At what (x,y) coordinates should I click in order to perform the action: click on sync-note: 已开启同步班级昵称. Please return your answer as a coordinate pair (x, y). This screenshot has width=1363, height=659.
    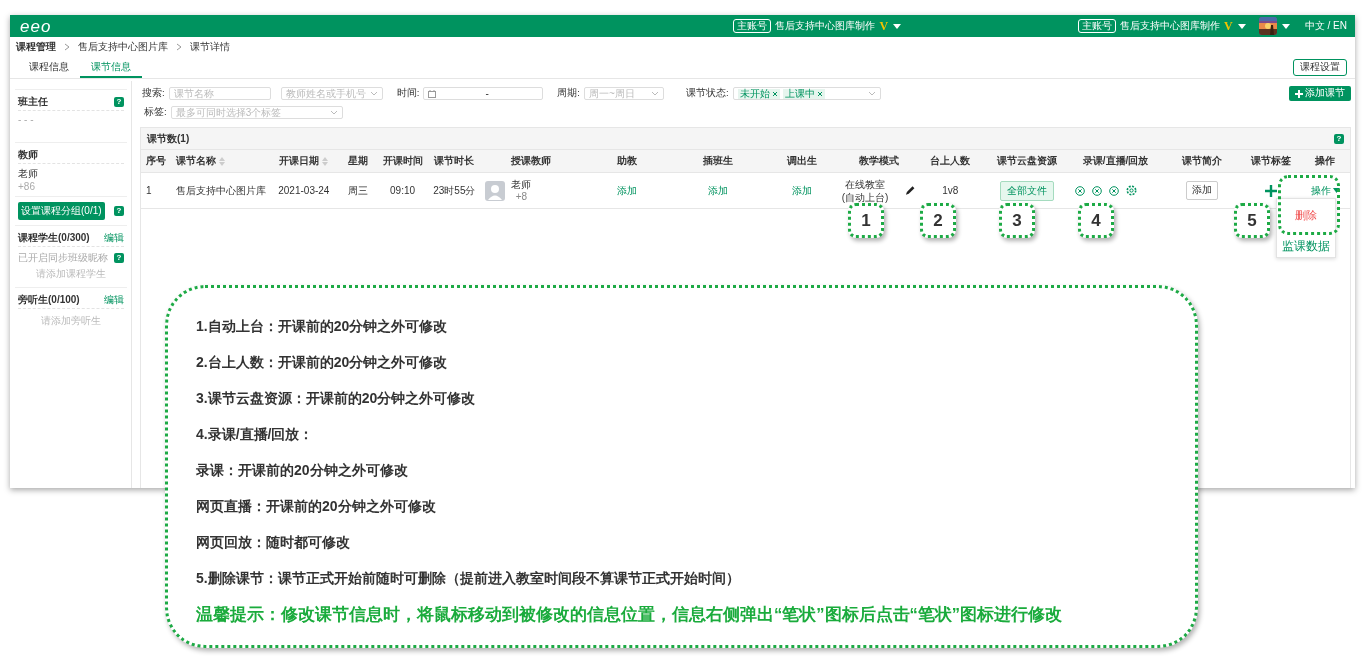
    Looking at the image, I should click on (63, 257).